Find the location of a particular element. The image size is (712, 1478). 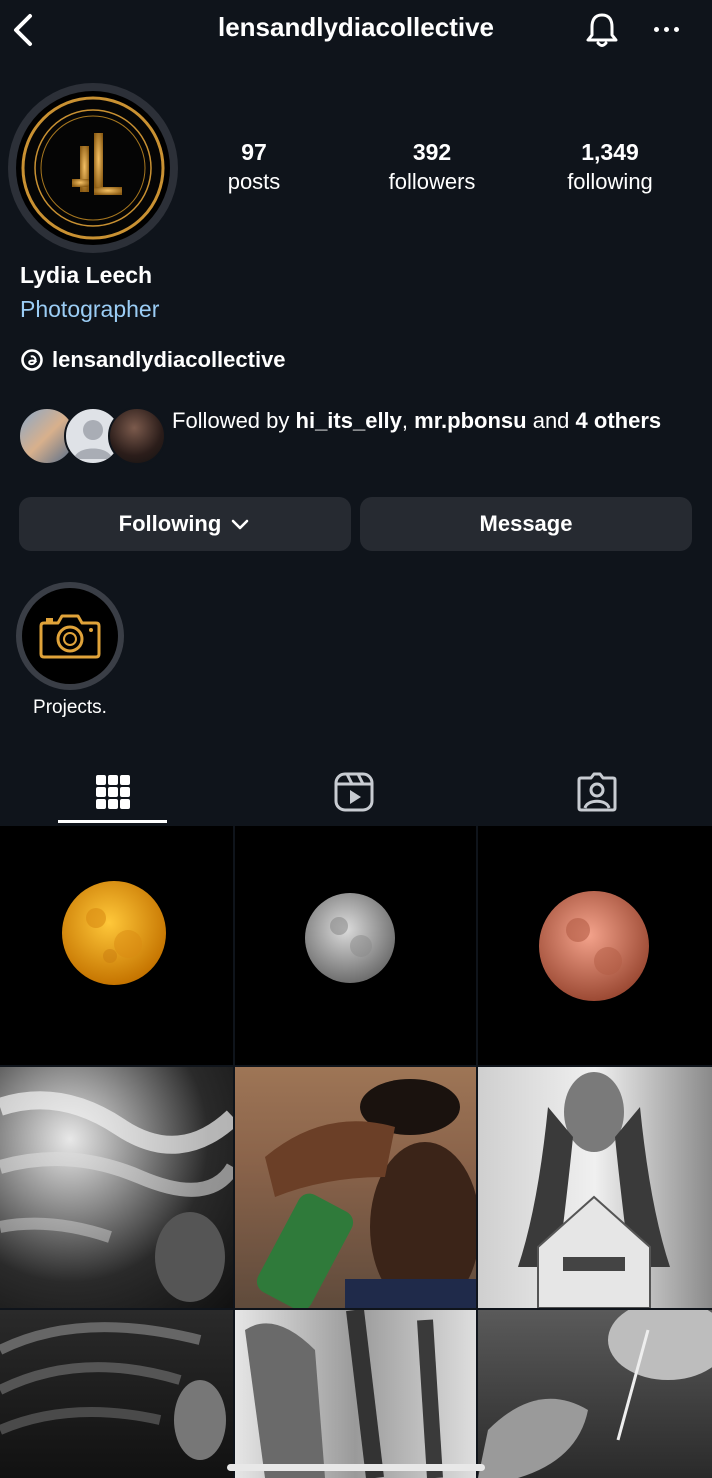

following-label: following is located at coordinates (610, 181).